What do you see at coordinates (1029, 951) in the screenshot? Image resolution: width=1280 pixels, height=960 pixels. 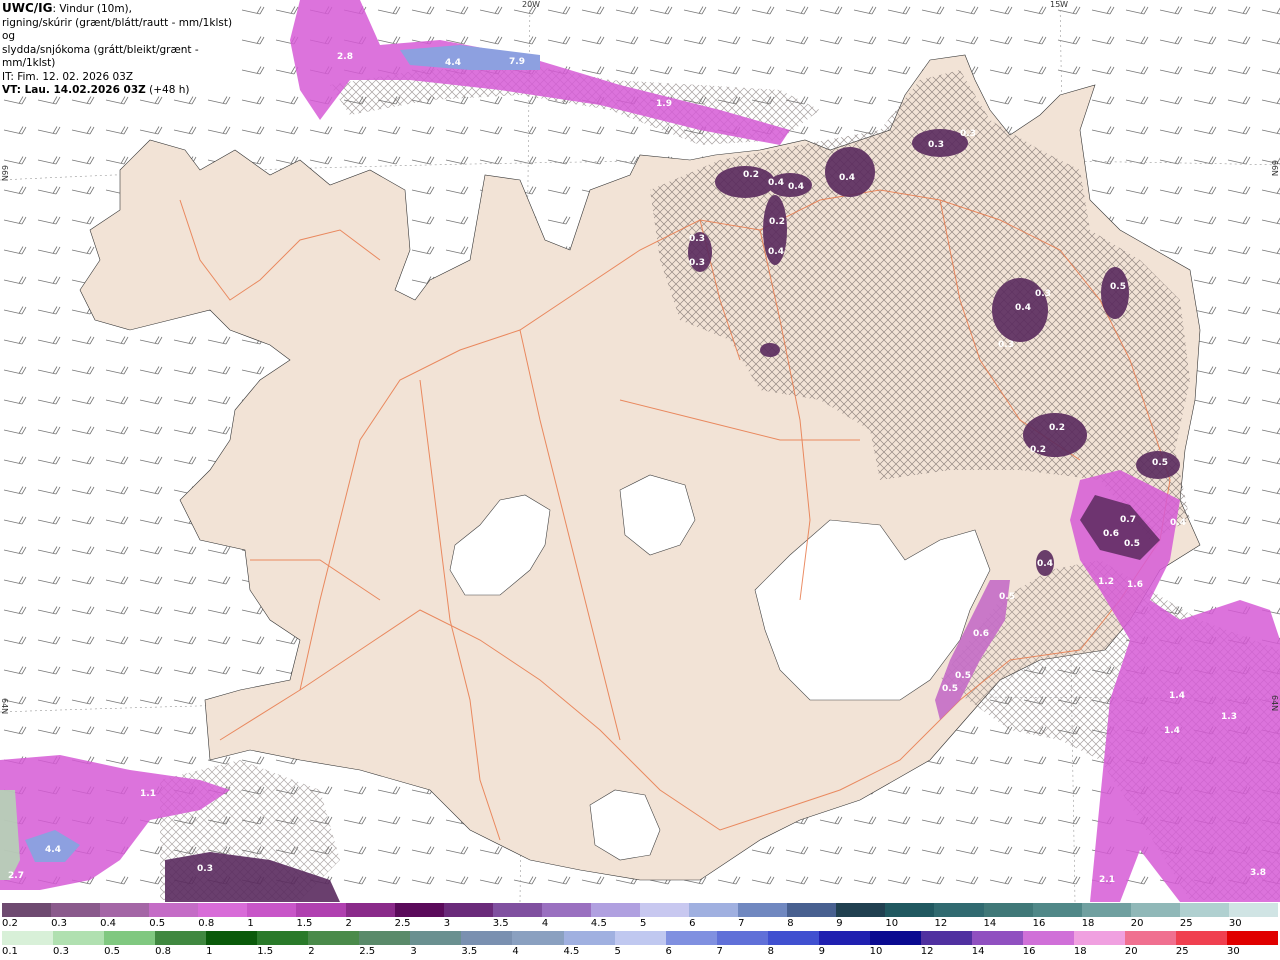 I see `legend-tick-label: 16` at bounding box center [1029, 951].